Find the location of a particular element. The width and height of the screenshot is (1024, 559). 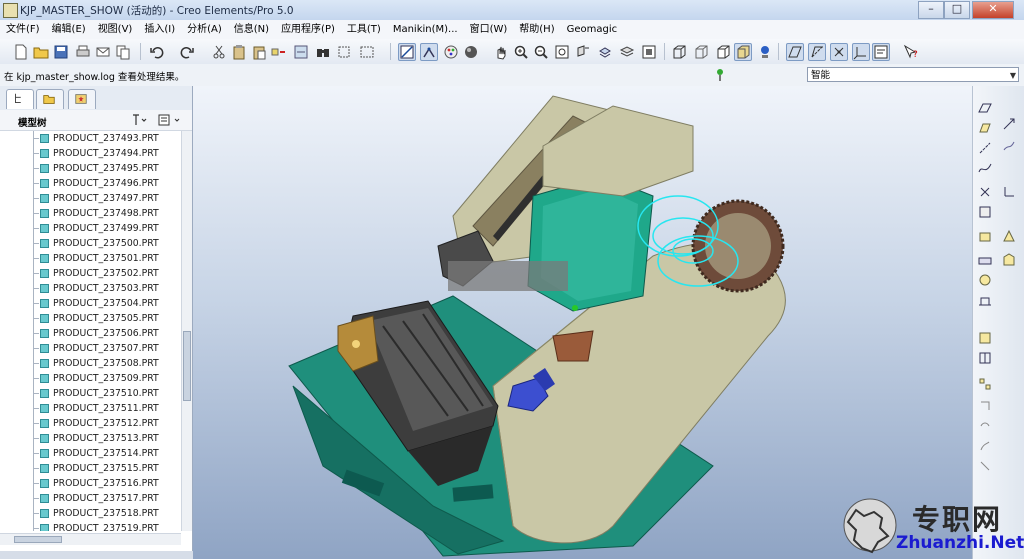

hidden-line-icon is located at coordinates (701, 52).